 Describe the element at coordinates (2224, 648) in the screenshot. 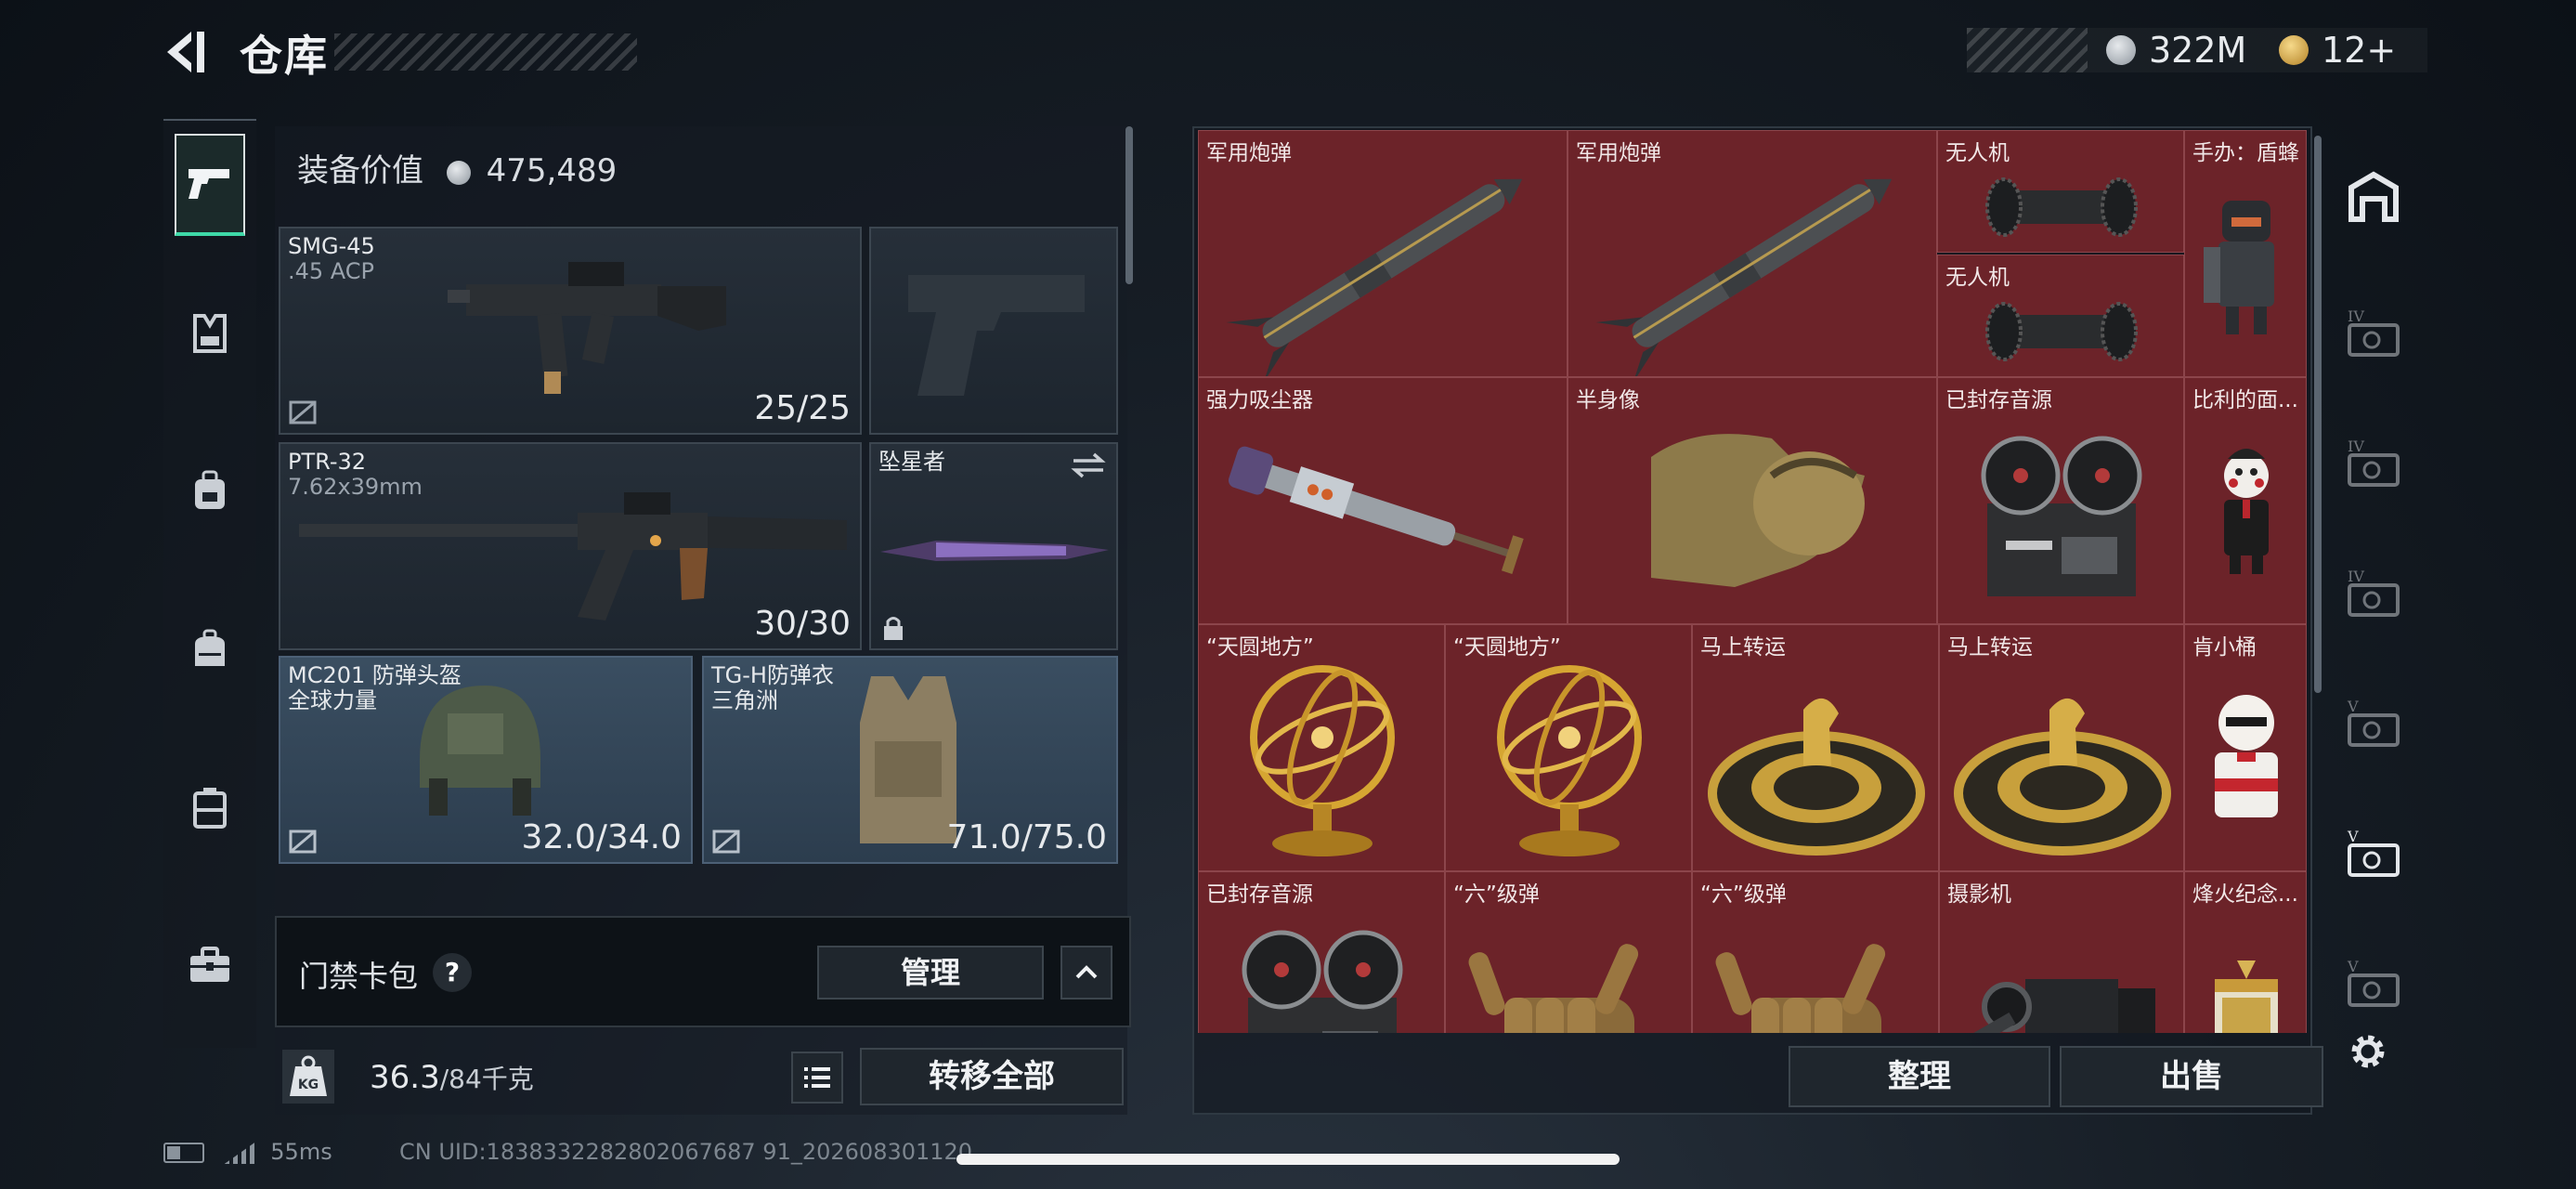

I see `item-name: 肯小桶` at that location.